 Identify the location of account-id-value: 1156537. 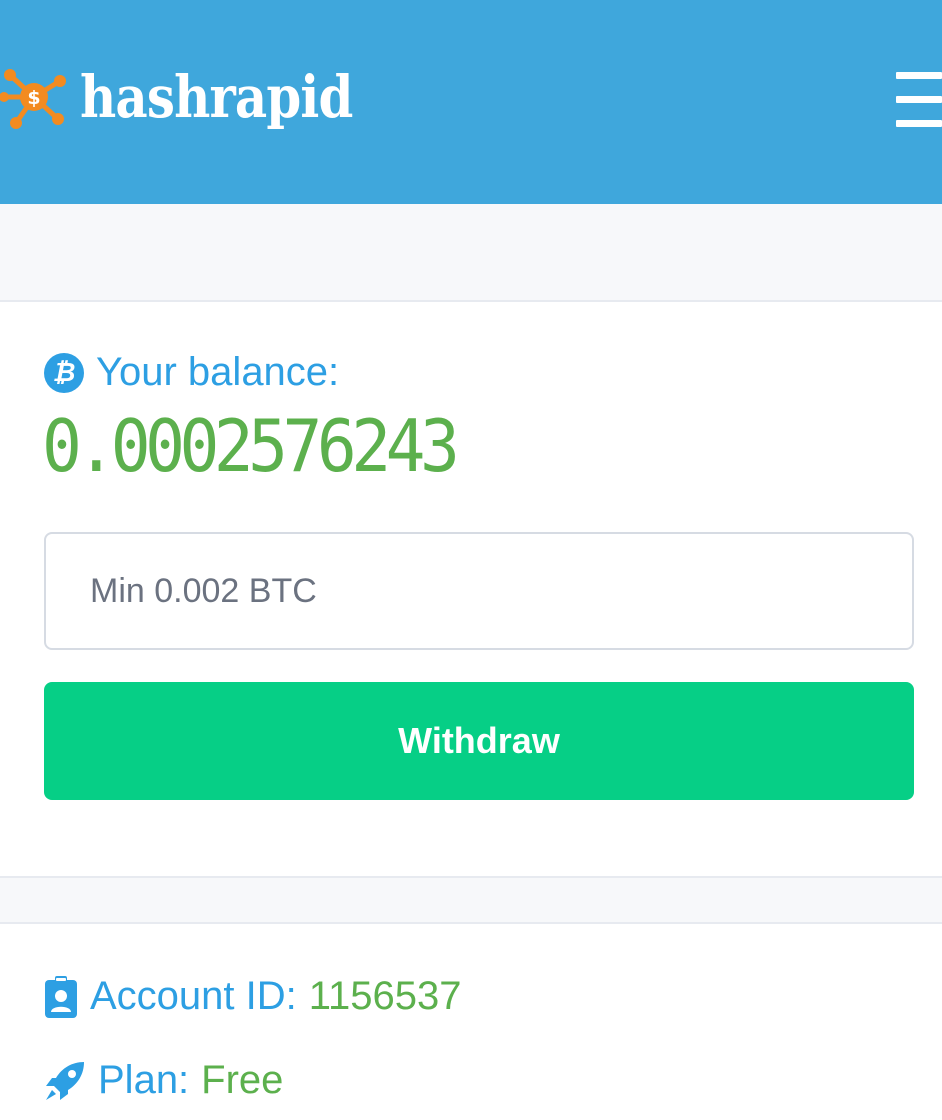
(385, 996).